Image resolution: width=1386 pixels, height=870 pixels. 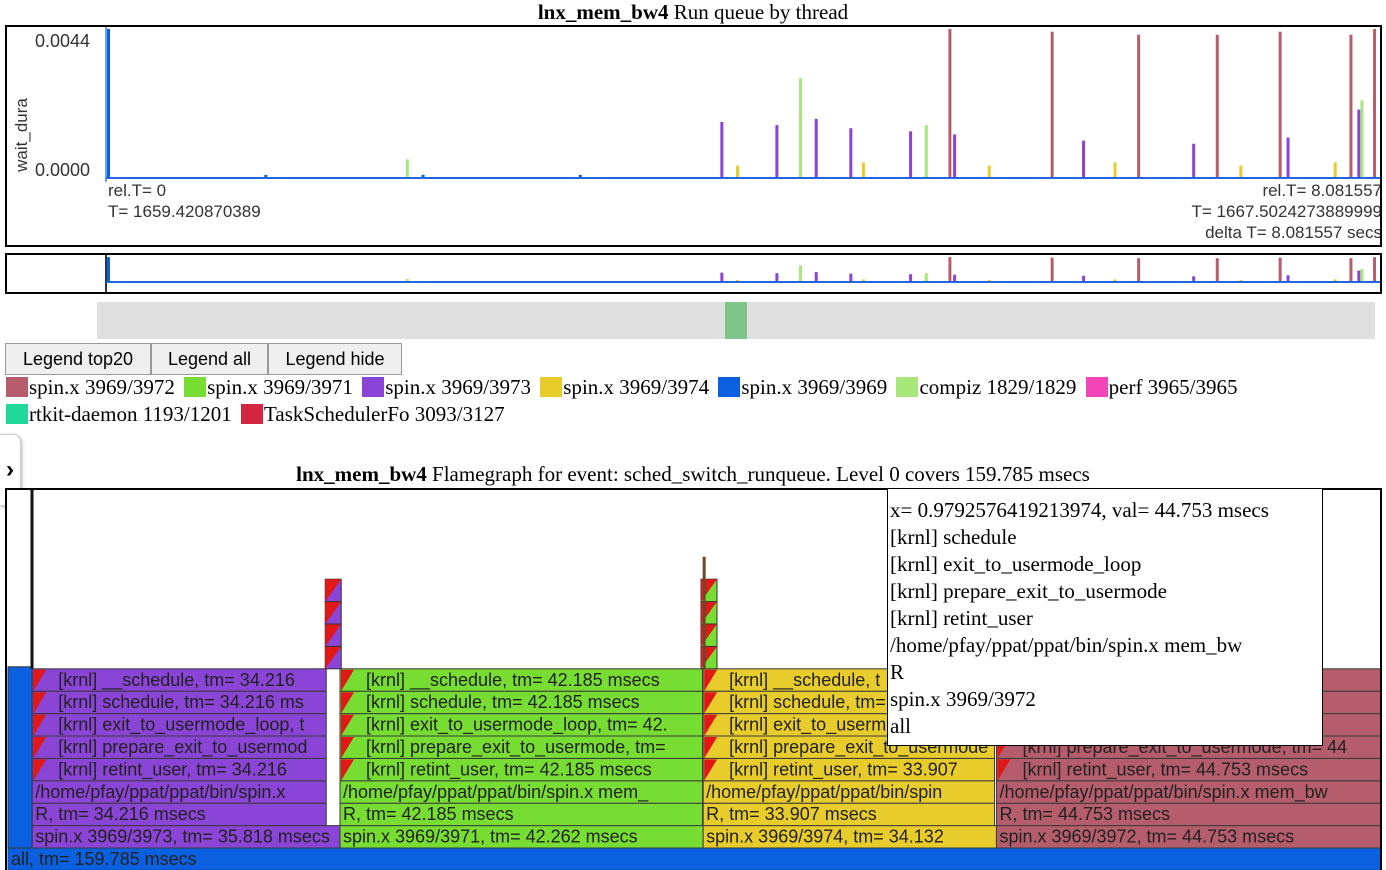 What do you see at coordinates (802, 387) in the screenshot?
I see `legend-item: spin.x 3969/3969` at bounding box center [802, 387].